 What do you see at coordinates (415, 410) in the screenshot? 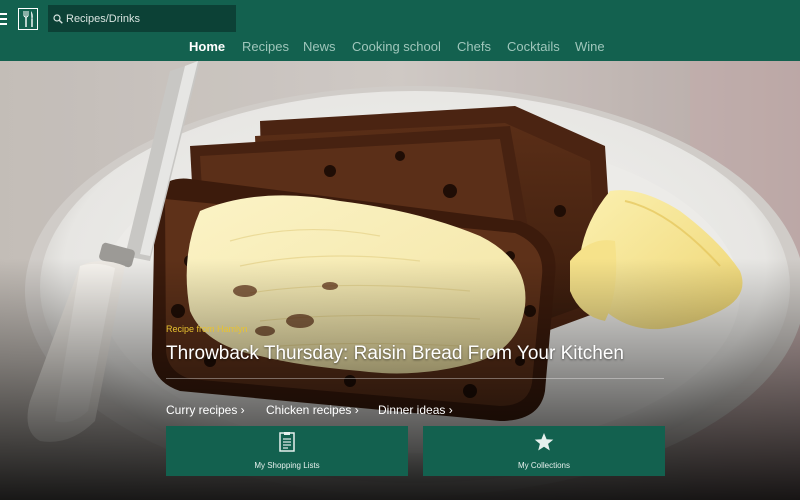
I see `quick-link-dinner: Dinner ideas ›` at bounding box center [415, 410].